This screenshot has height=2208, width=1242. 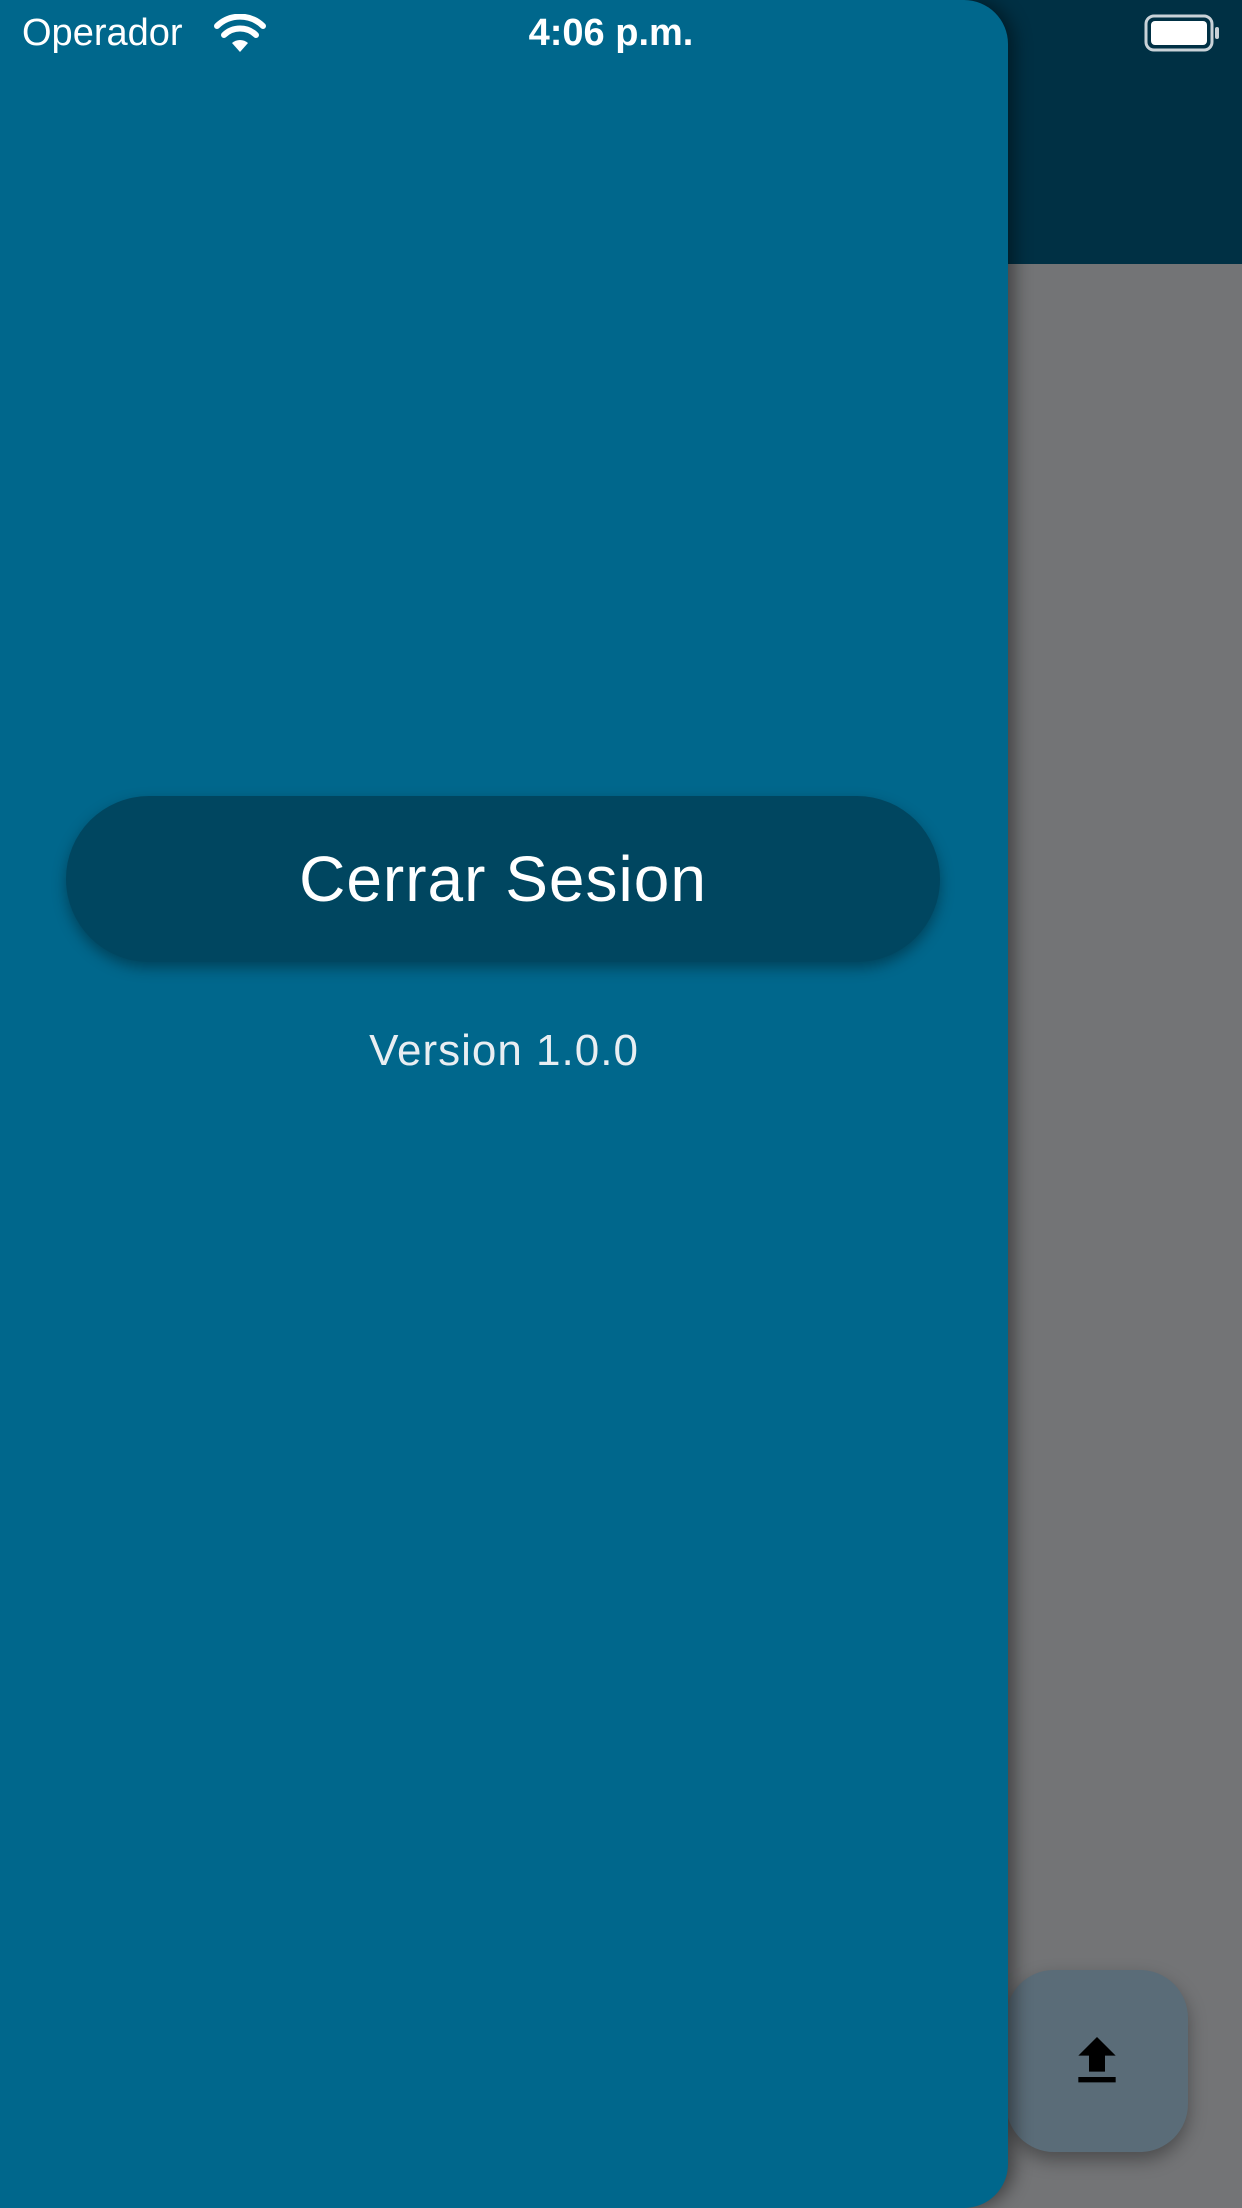 I want to click on version-label: Version 1.0.0, so click(x=504, y=1050).